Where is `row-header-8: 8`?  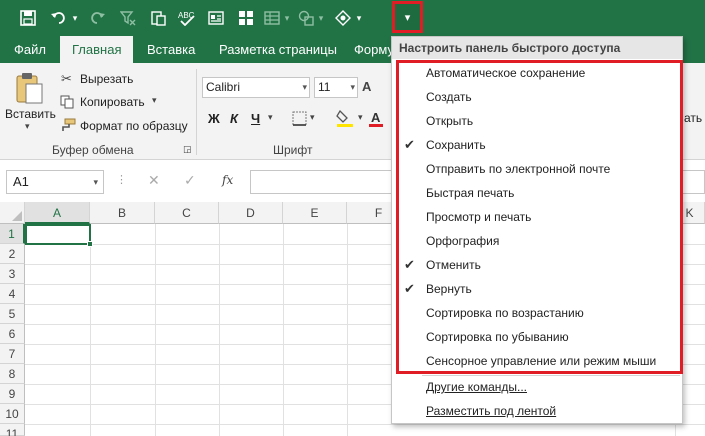
row-header-8: 8 is located at coordinates (12, 374).